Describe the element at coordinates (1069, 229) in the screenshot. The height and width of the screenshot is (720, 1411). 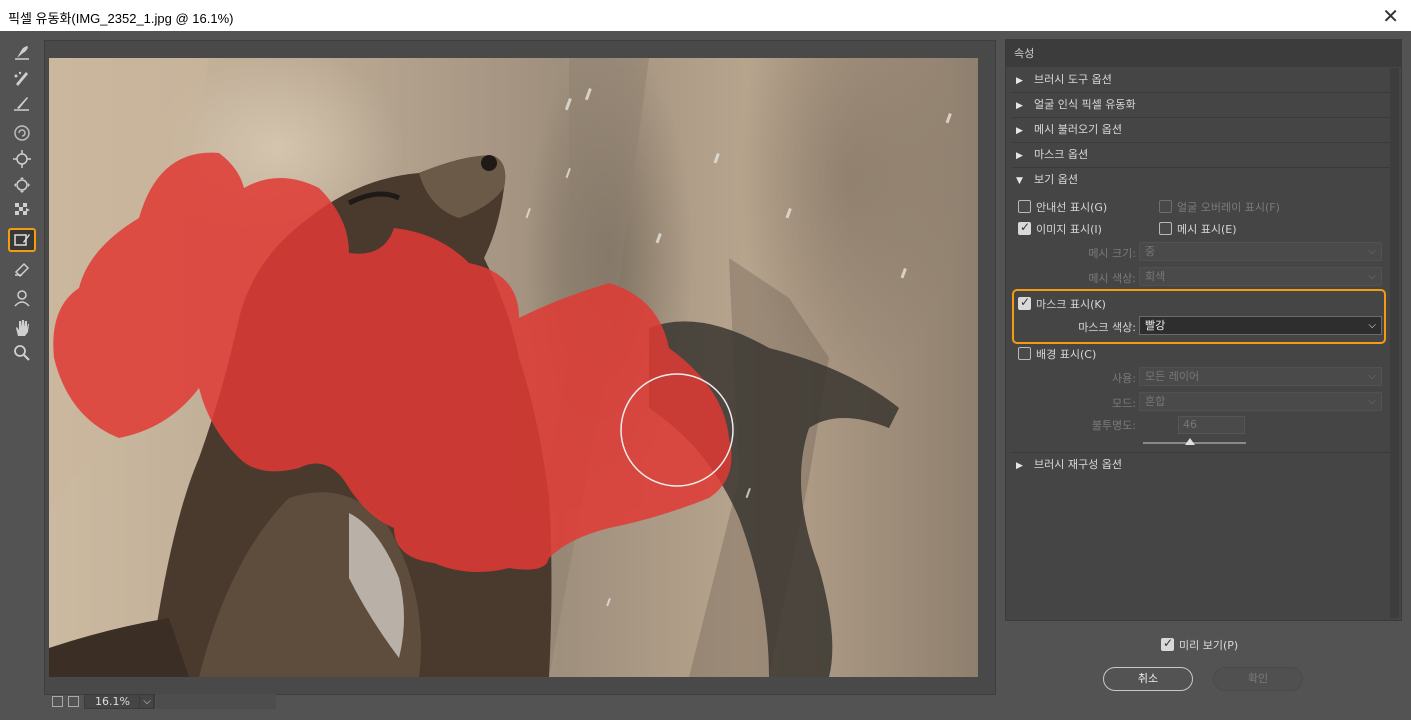
I see `show-image-label: 이미지 표시(I)` at that location.